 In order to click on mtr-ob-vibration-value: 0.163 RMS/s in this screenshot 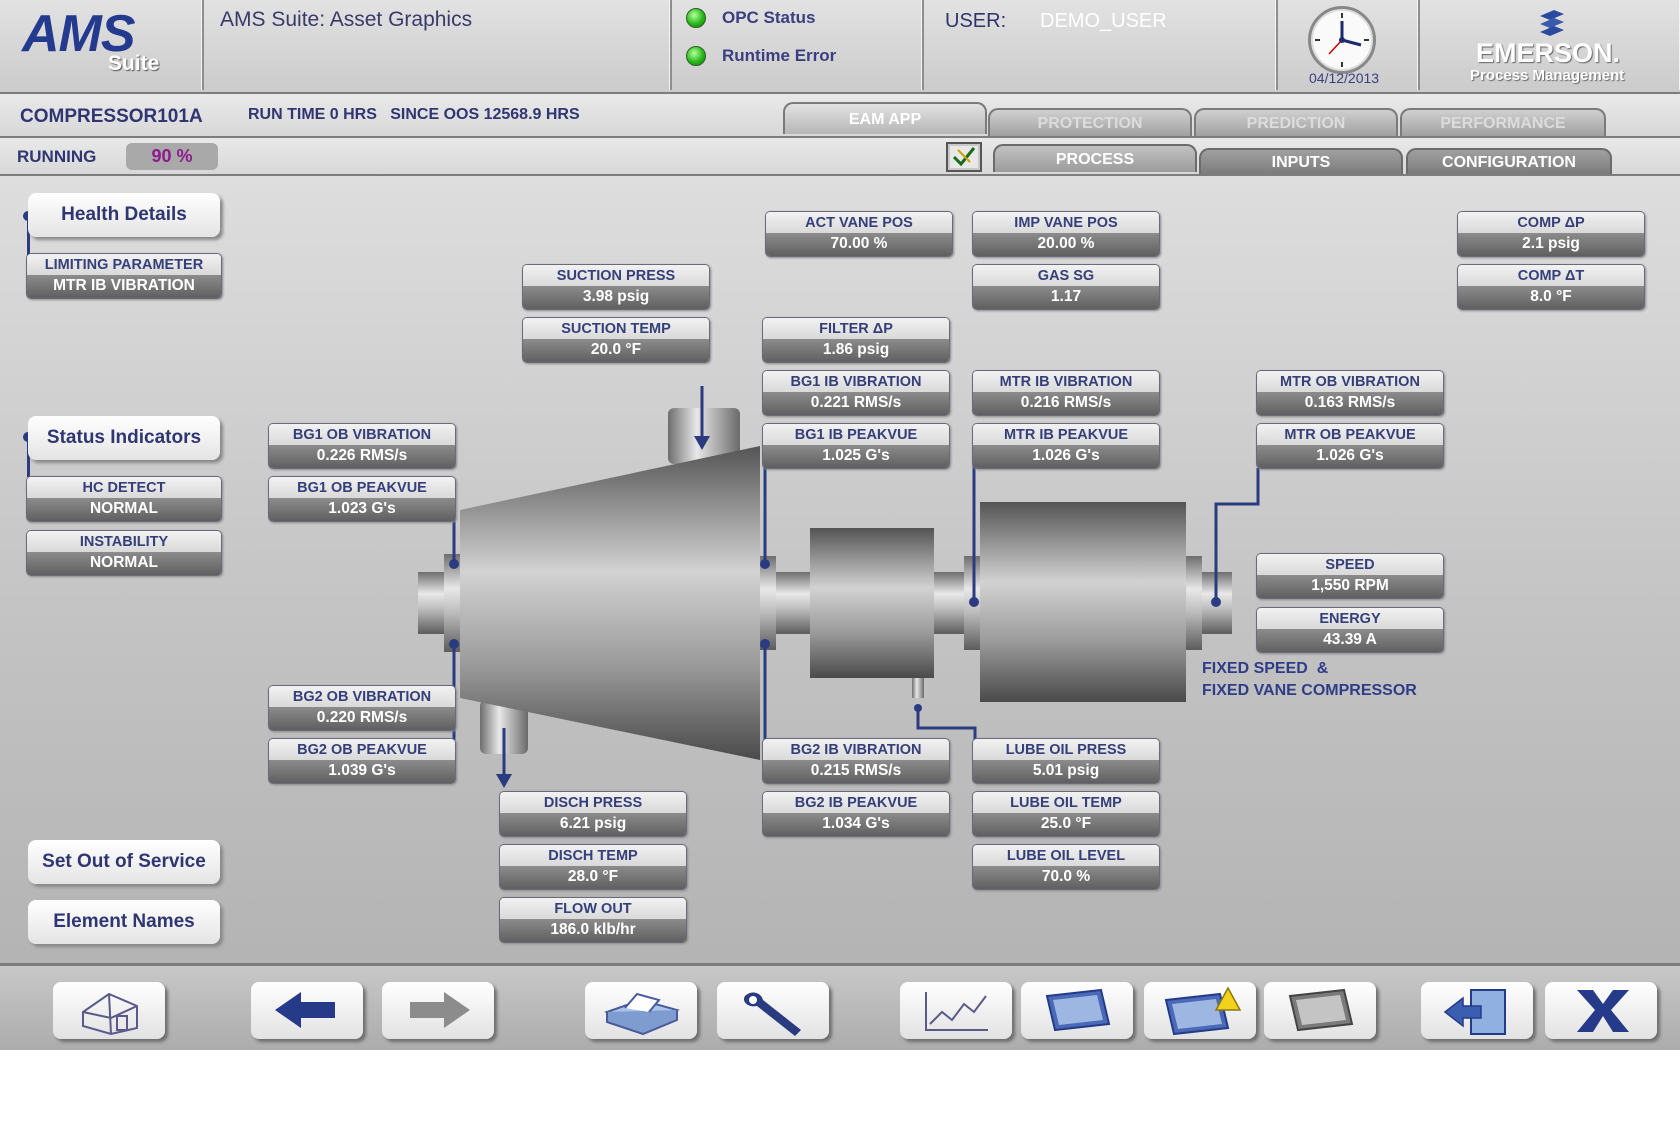, I will do `click(1350, 403)`.